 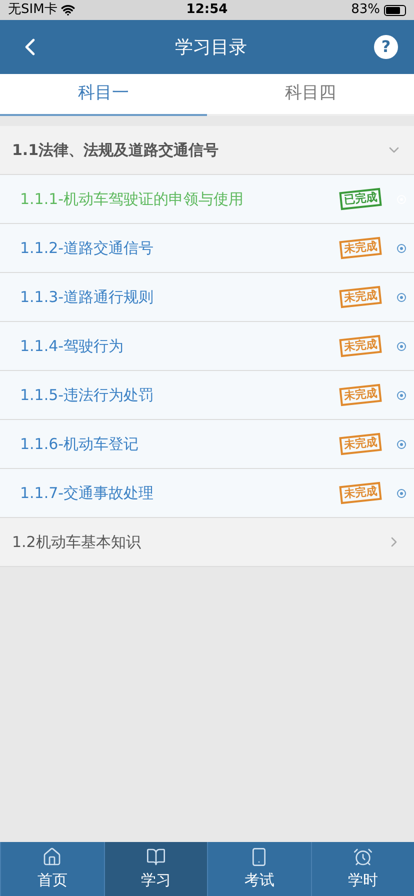 I want to click on battery-icon, so click(x=395, y=10).